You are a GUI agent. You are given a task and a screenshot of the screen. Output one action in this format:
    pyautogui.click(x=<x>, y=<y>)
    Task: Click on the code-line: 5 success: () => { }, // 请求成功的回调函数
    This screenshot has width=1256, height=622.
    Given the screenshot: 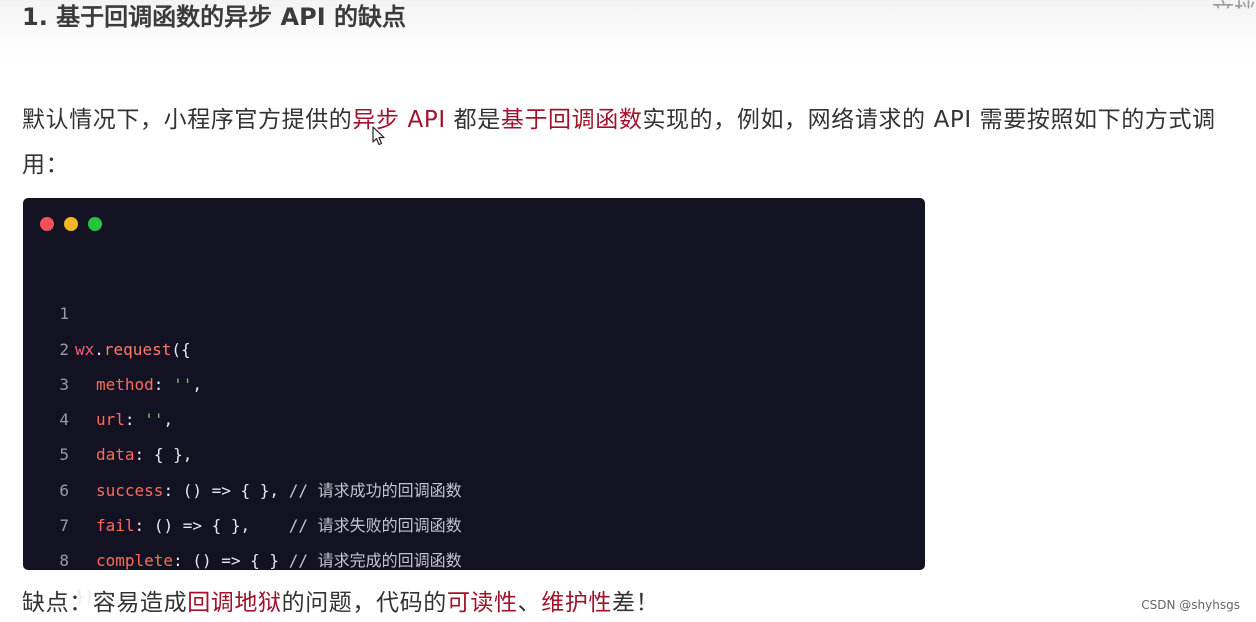 What is the action you would take?
    pyautogui.click(x=474, y=450)
    